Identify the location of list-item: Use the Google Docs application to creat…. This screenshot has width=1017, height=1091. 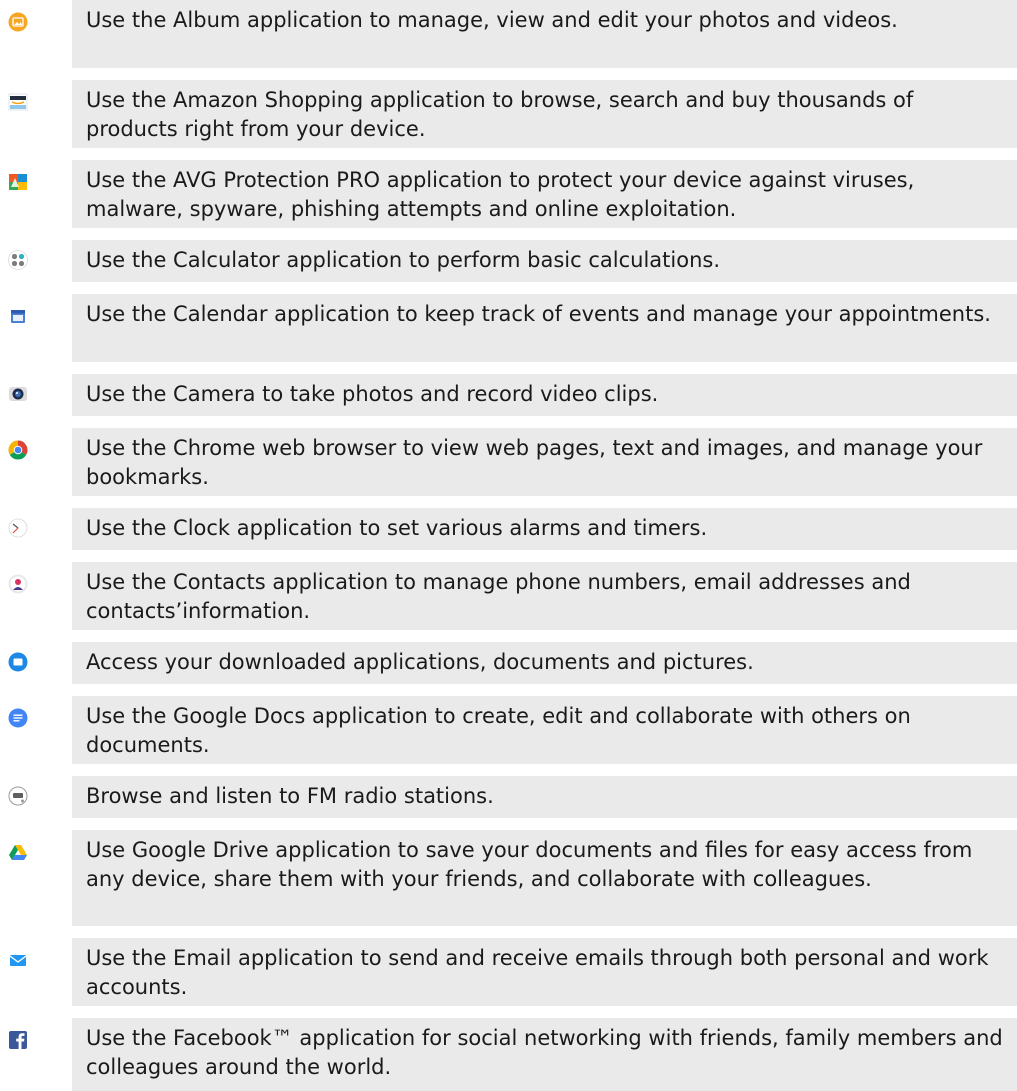
(508, 730).